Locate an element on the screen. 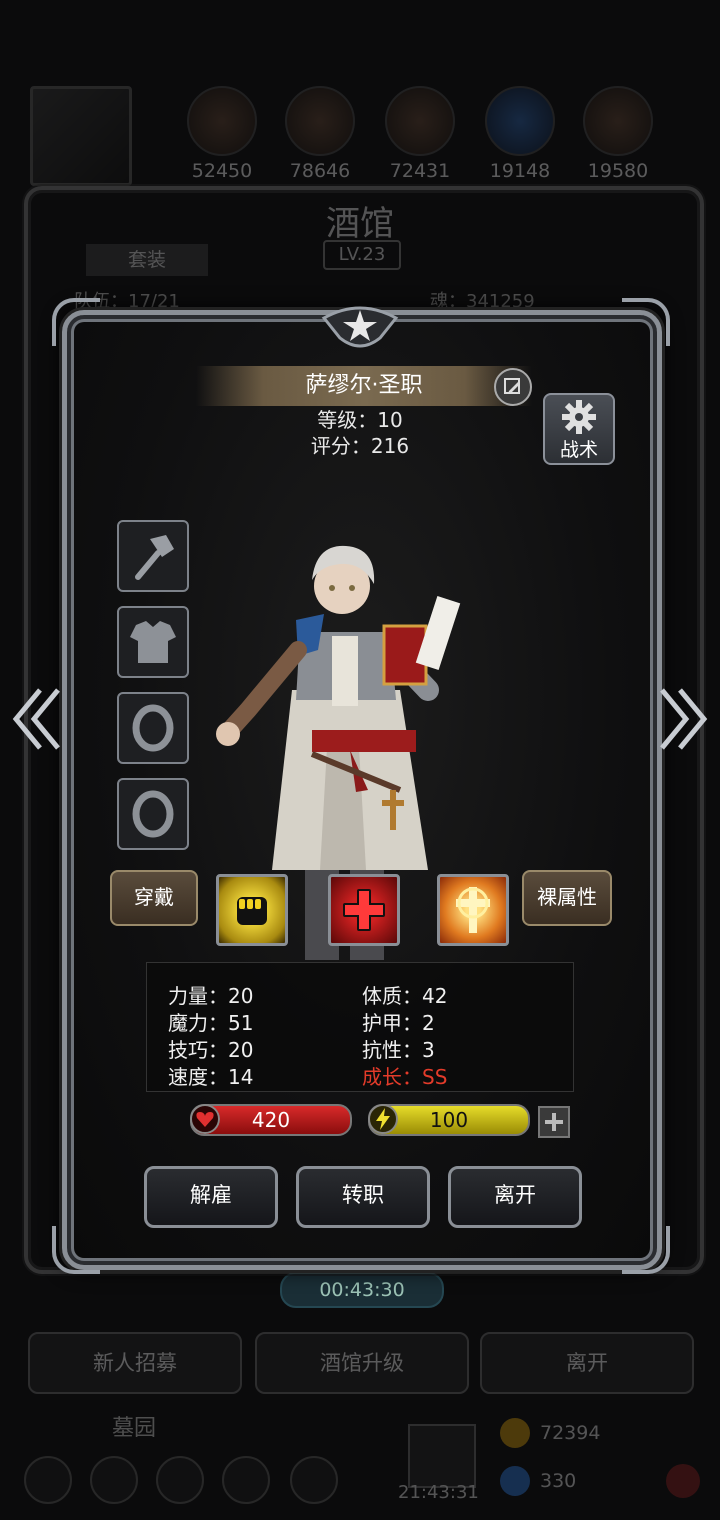  upgrade-tavern-button: 酒馆升级 is located at coordinates (362, 1363).